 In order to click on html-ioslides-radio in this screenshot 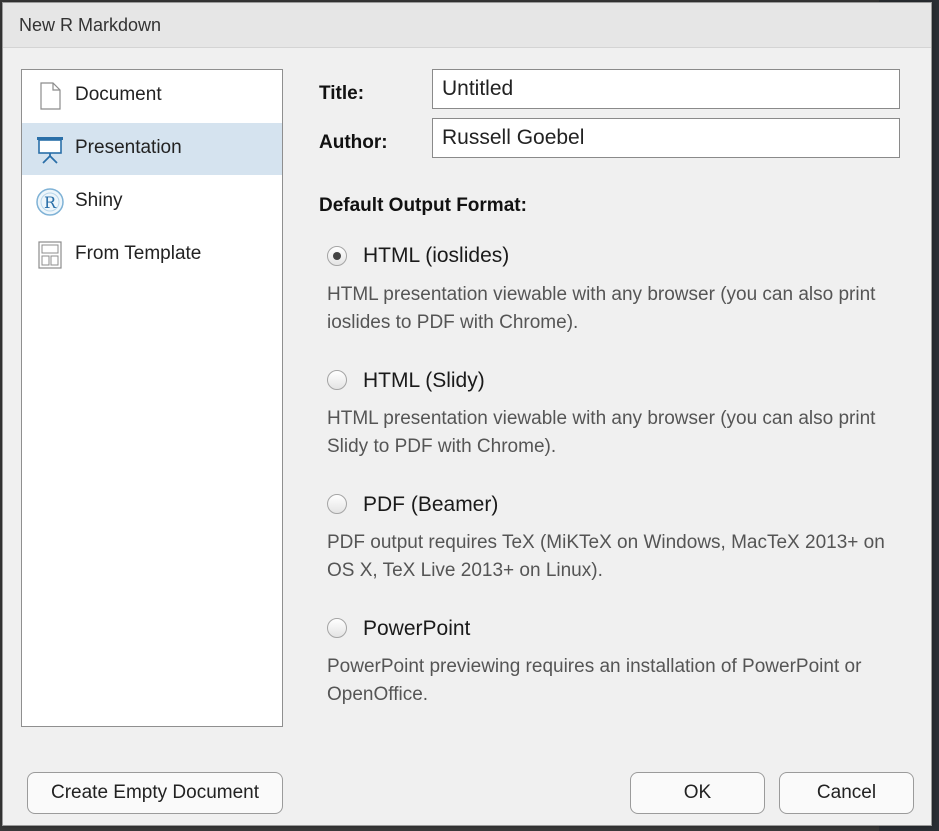, I will do `click(337, 256)`.